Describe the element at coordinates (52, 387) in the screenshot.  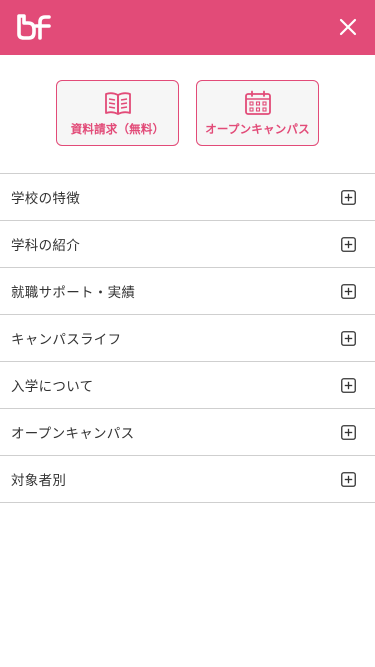
I see `menu-item-label: 入学について` at that location.